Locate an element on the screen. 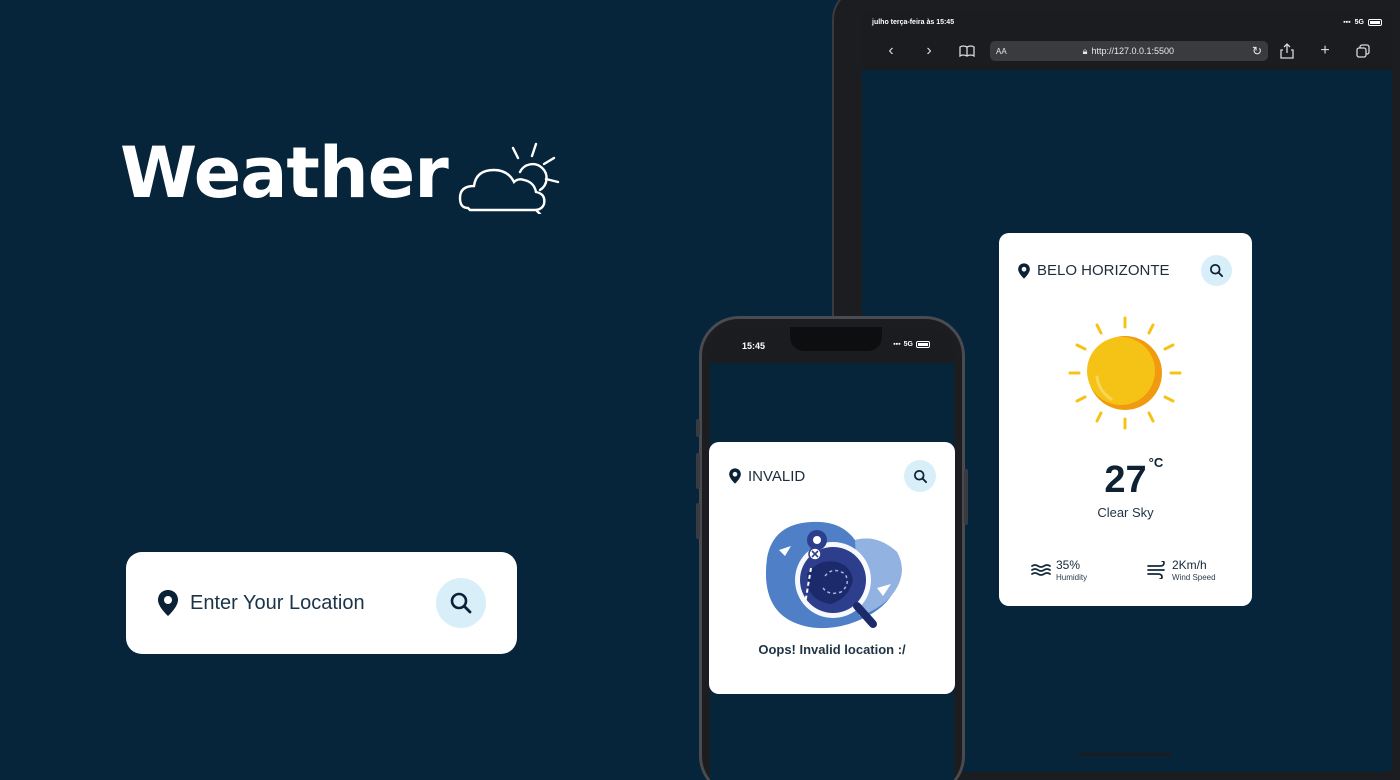  humidity-waves-icon is located at coordinates (1041, 570).